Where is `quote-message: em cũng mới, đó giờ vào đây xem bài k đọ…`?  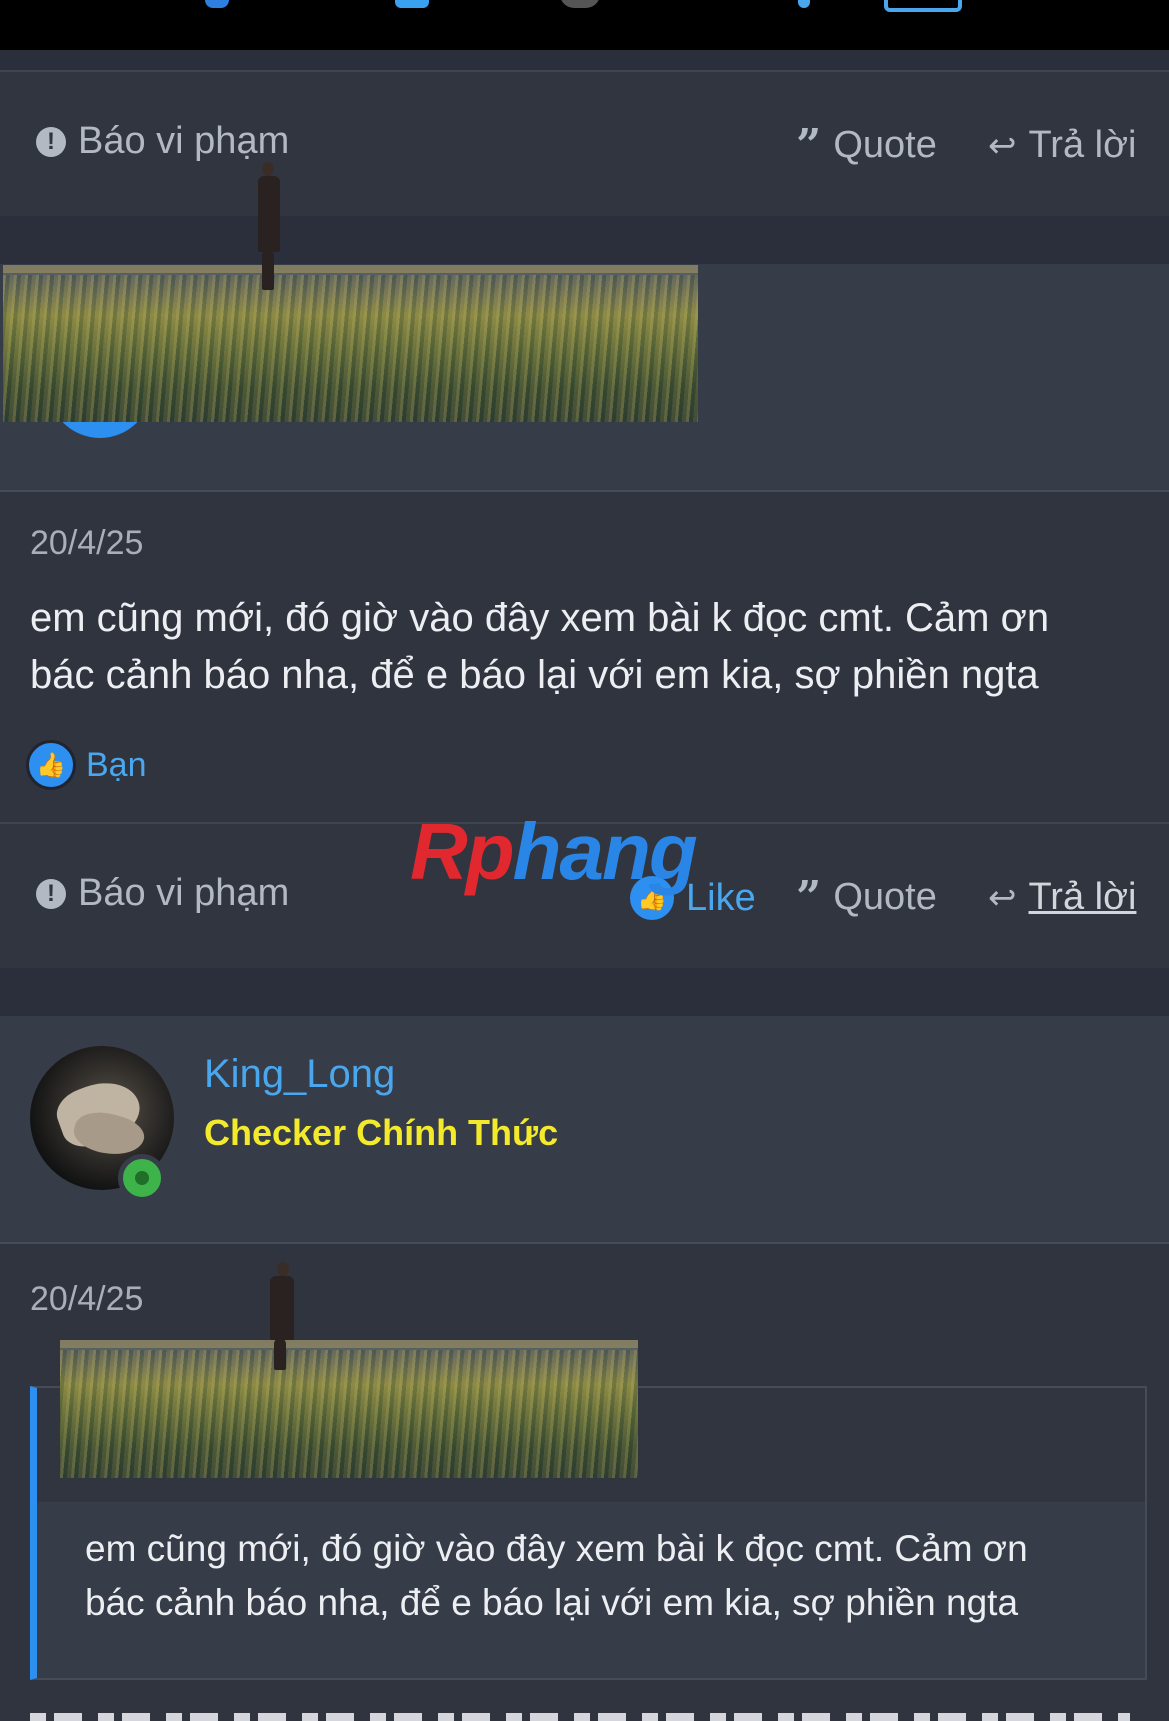 quote-message: em cũng mới, đó giờ vào đây xem bài k đọ… is located at coordinates (605, 1576).